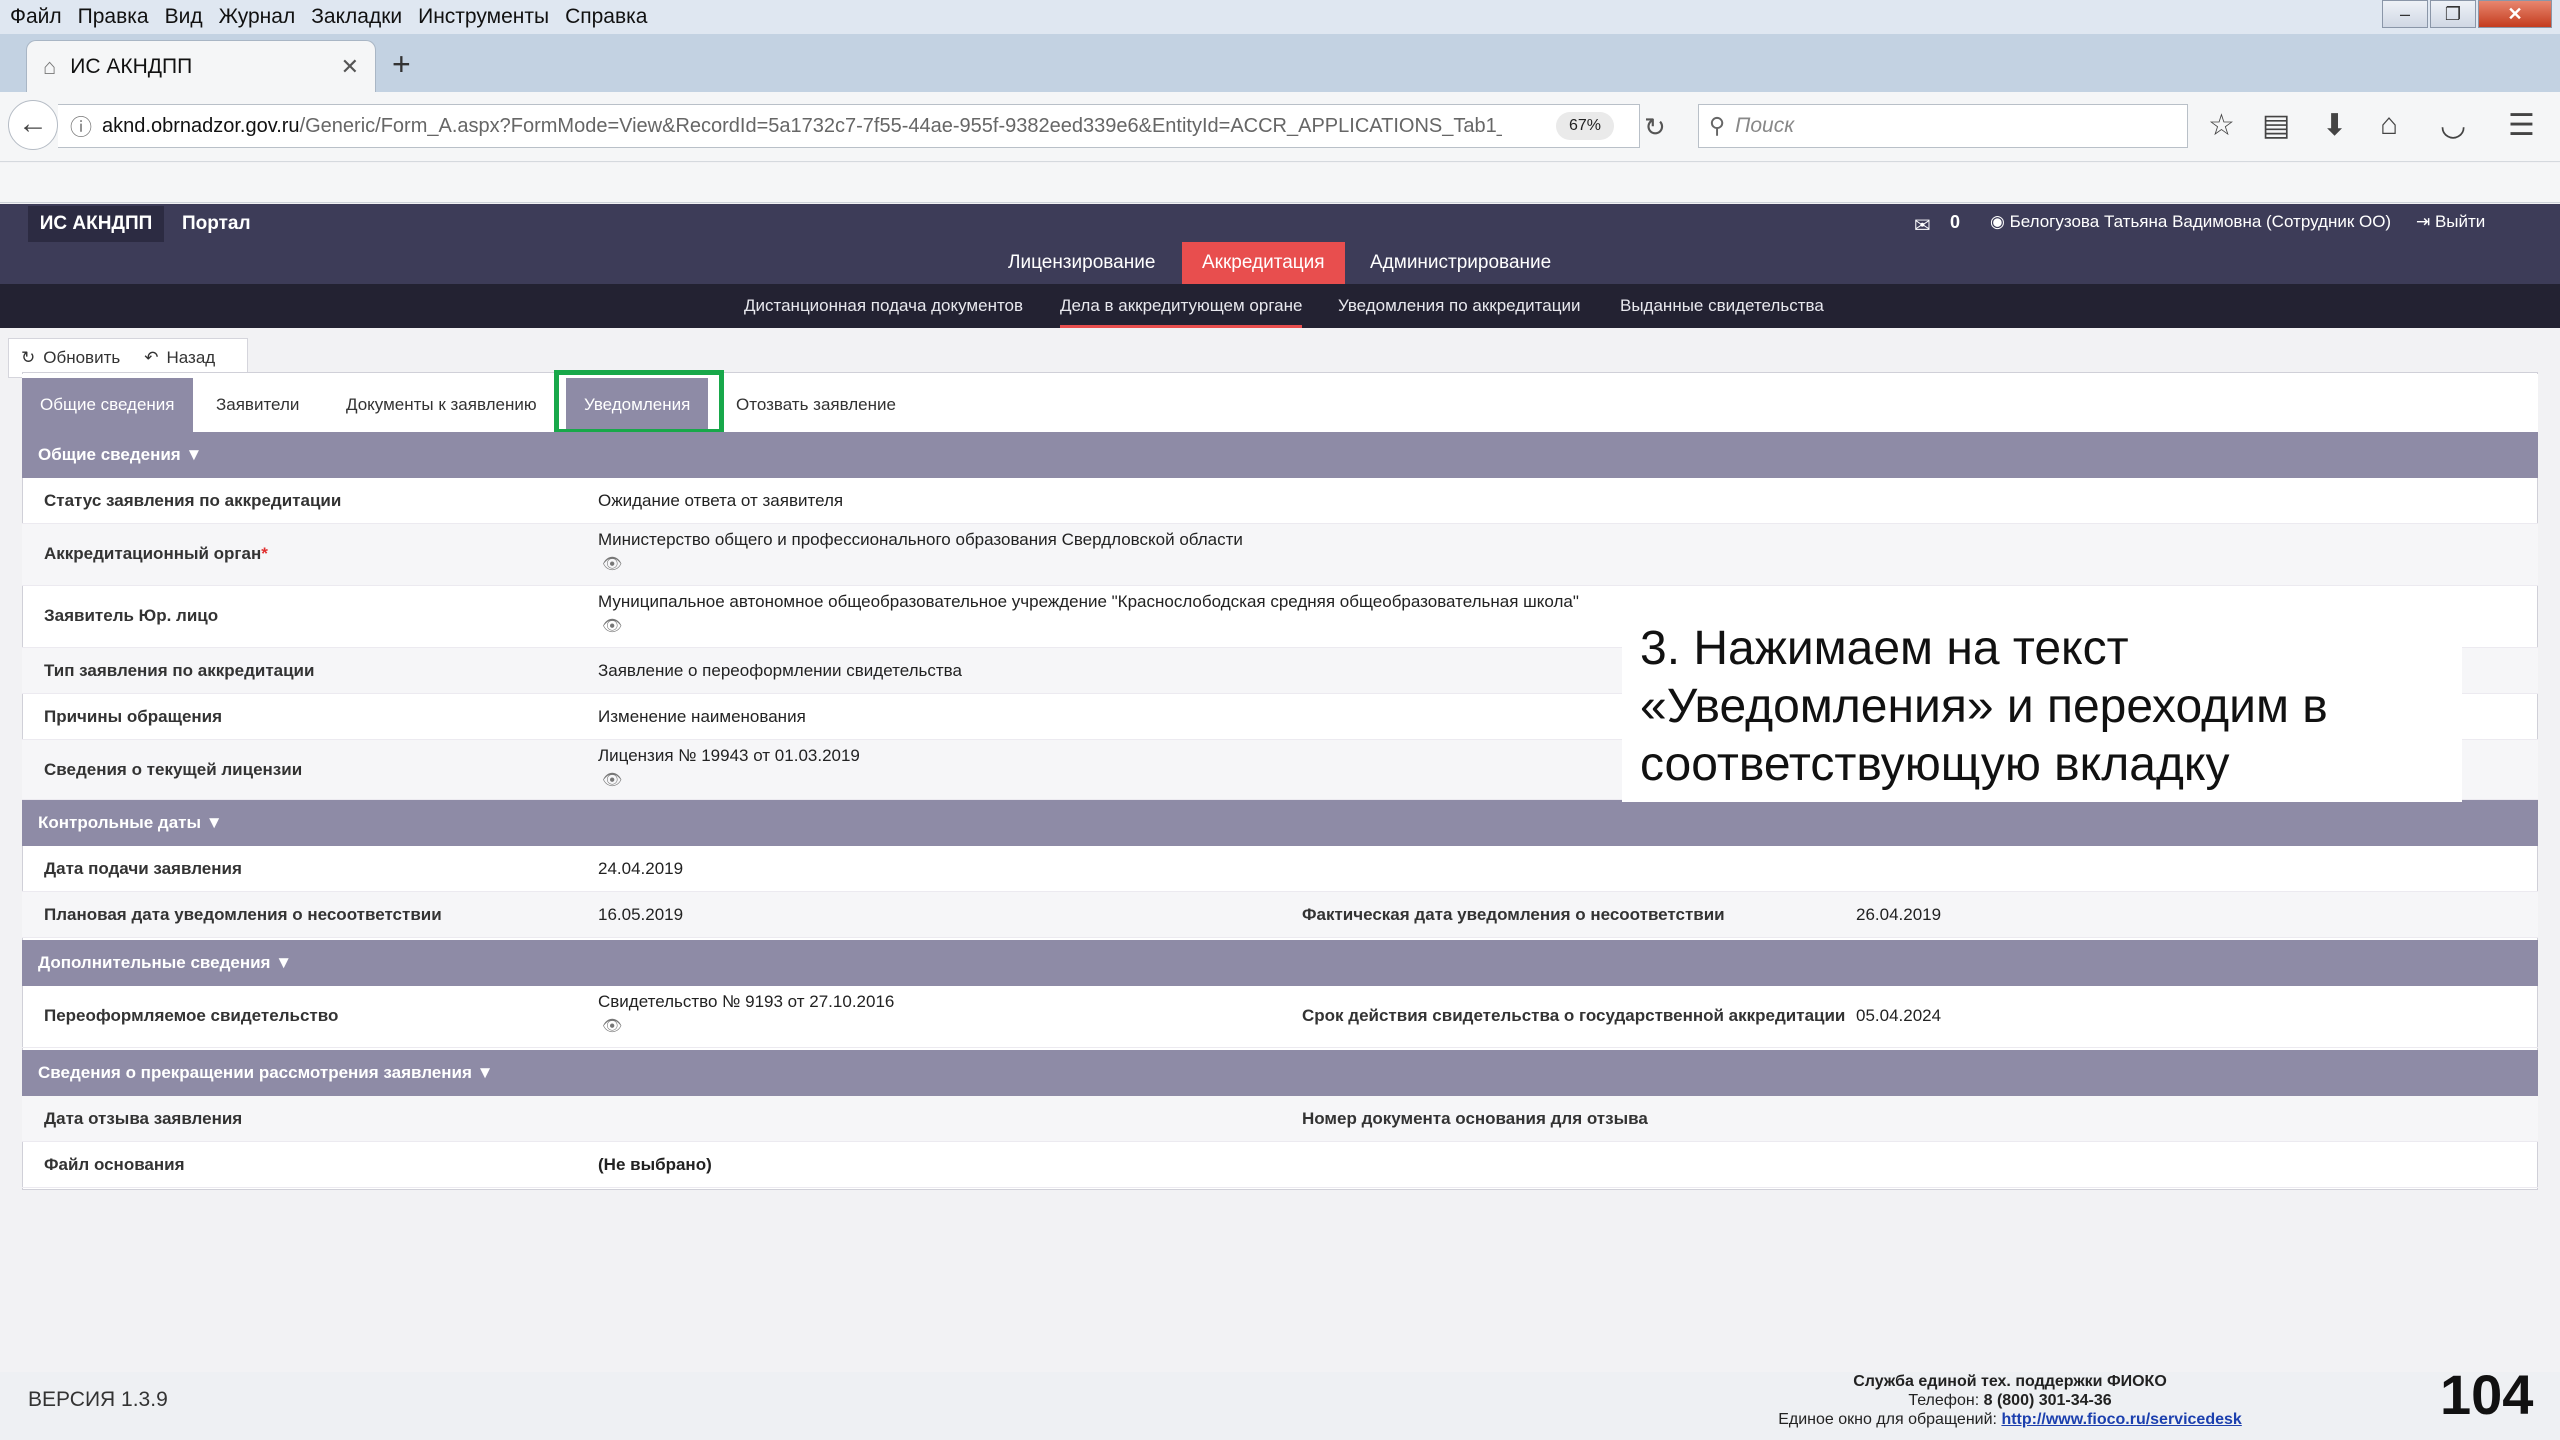  Describe the element at coordinates (1459, 306) in the screenshot. I see `subnav-notifications: Уведомления по аккредитации` at that location.